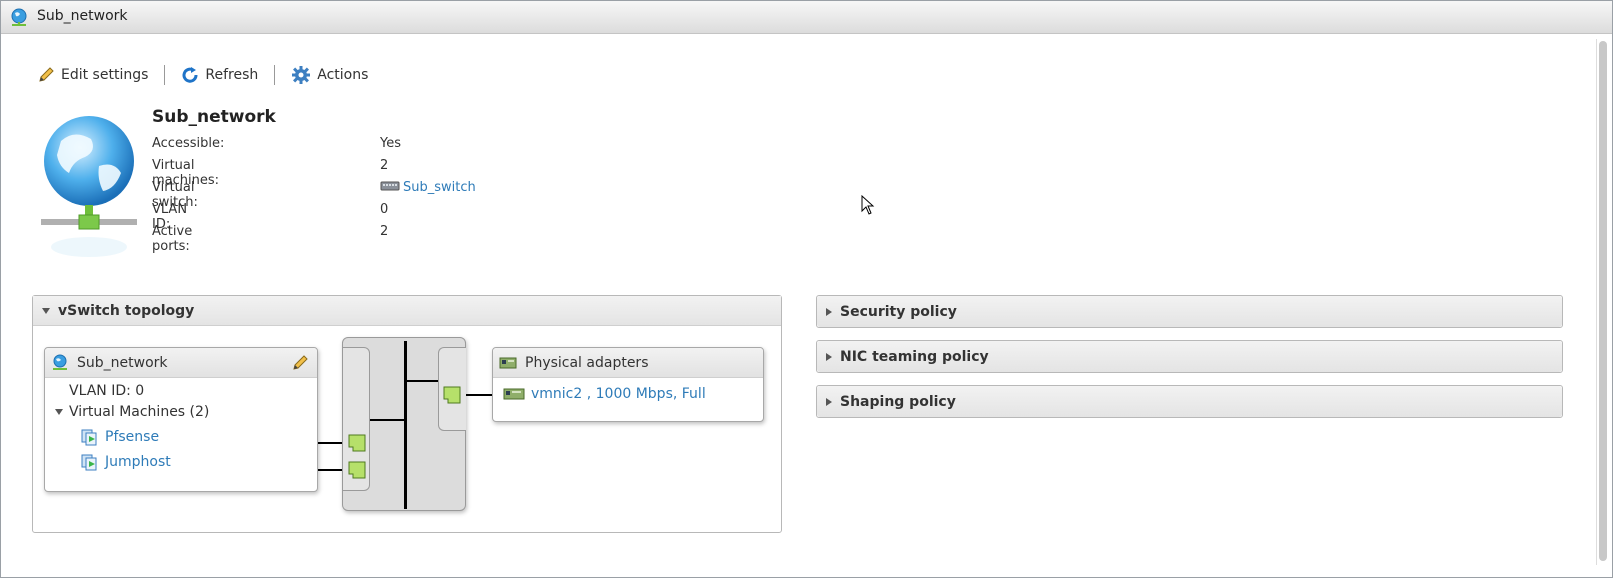 The height and width of the screenshot is (579, 1613). Describe the element at coordinates (898, 311) in the screenshot. I see `panel-title: Security policy` at that location.